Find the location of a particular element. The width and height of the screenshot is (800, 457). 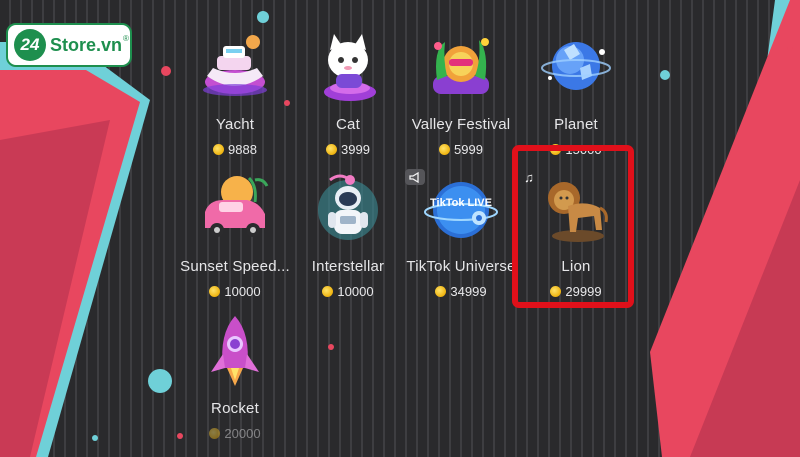

gift-valley-festival: Valley Festival 5999 is located at coordinates (461, 95).